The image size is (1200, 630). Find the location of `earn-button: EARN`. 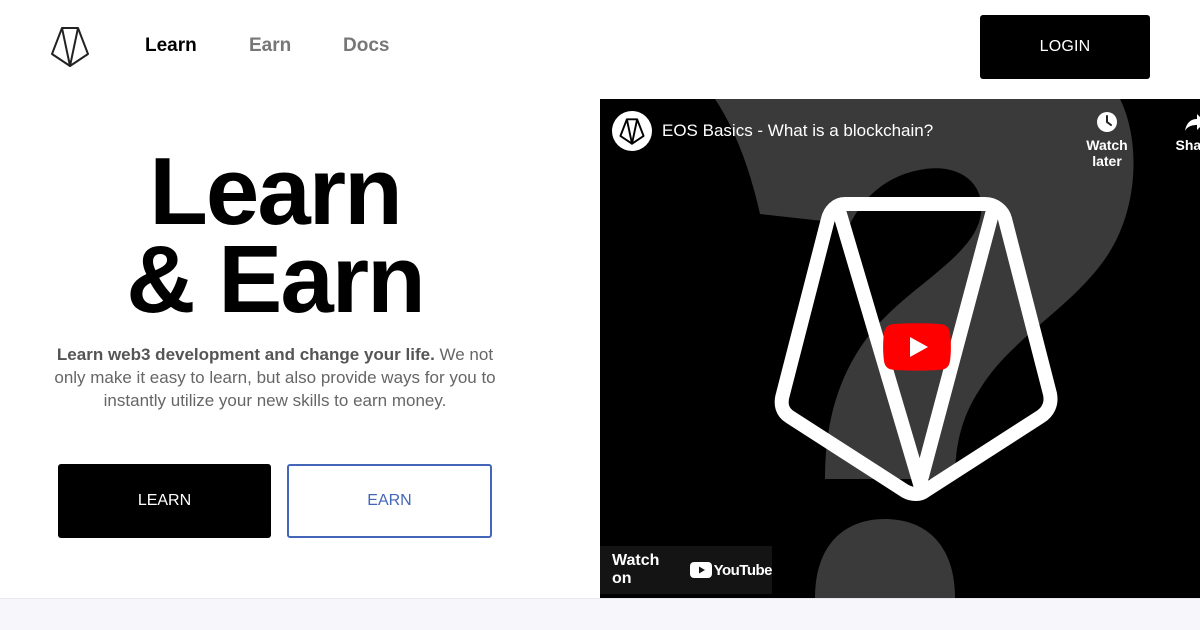

earn-button: EARN is located at coordinates (389, 501).